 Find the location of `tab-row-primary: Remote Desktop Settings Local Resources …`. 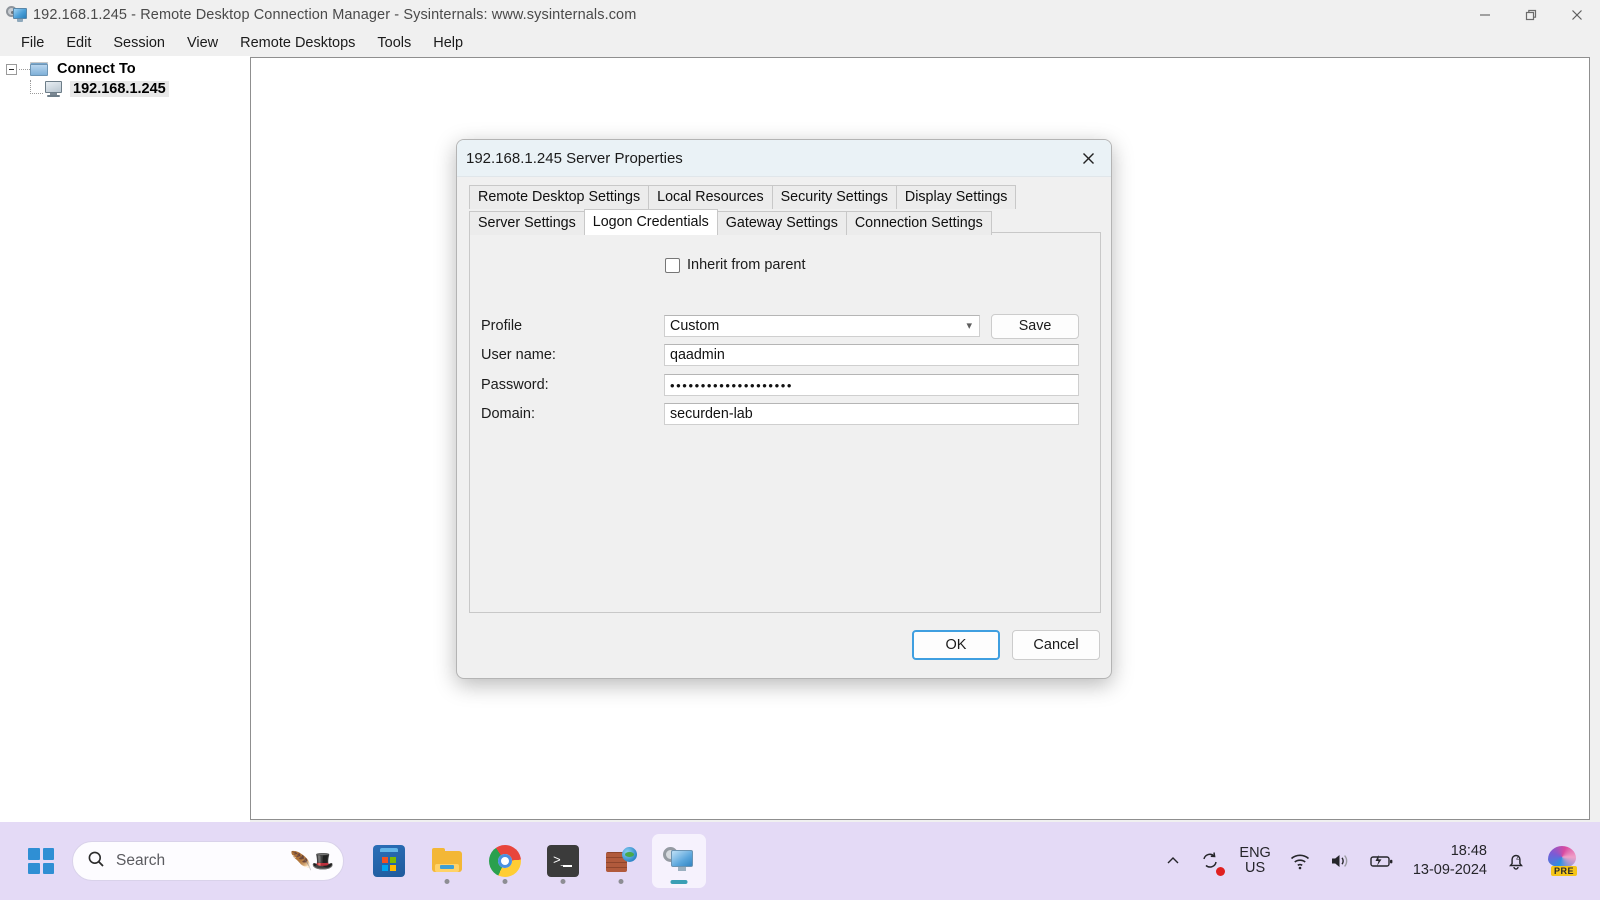

tab-row-primary: Remote Desktop Settings Local Resources … is located at coordinates (785, 197).